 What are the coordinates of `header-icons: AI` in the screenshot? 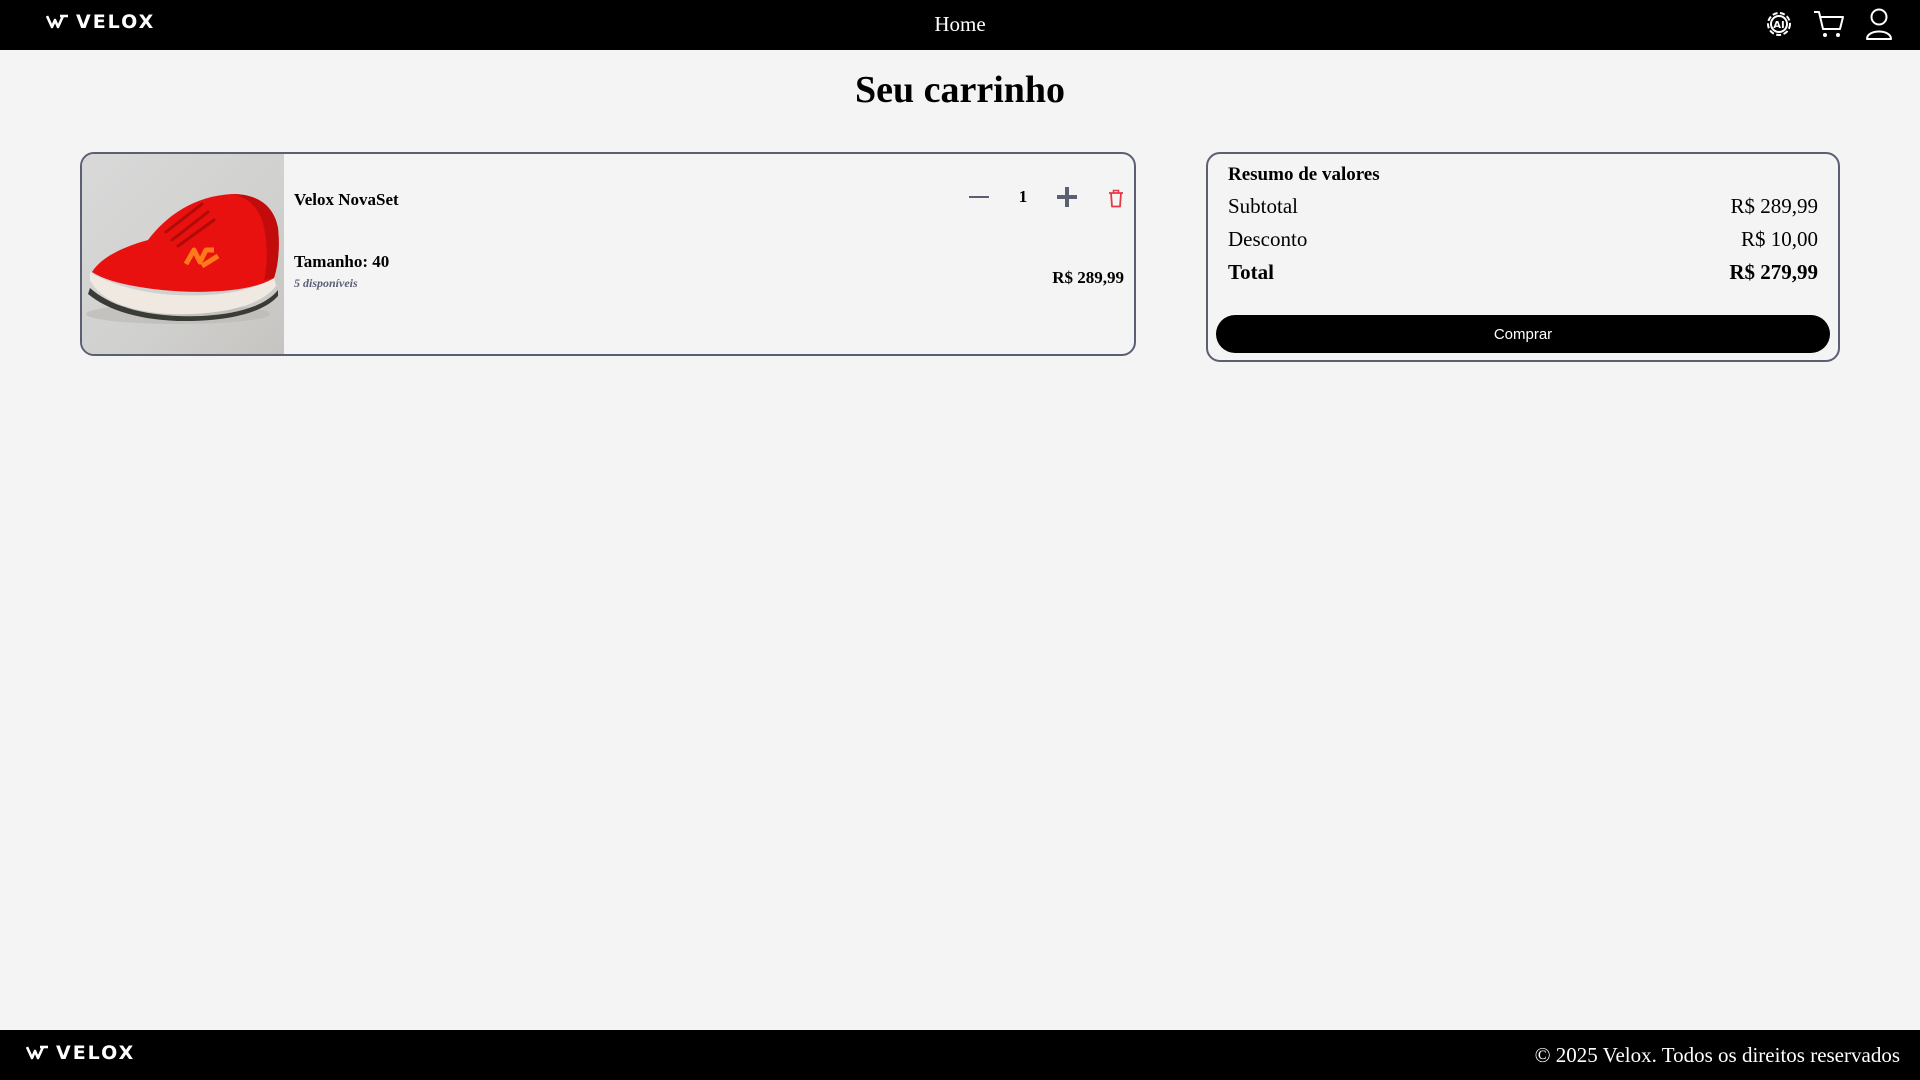 It's located at (1829, 24).